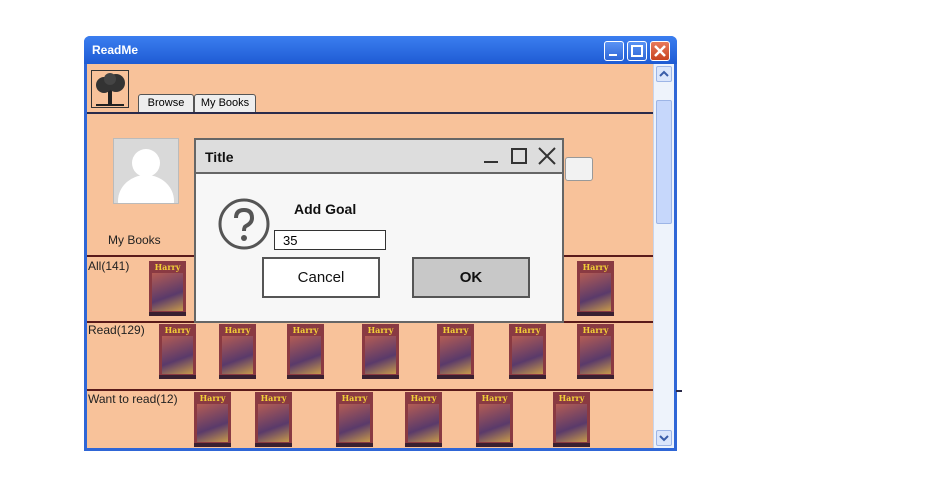 This screenshot has width=943, height=497. Describe the element at coordinates (519, 156) in the screenshot. I see `dialog-maximize-icon` at that location.